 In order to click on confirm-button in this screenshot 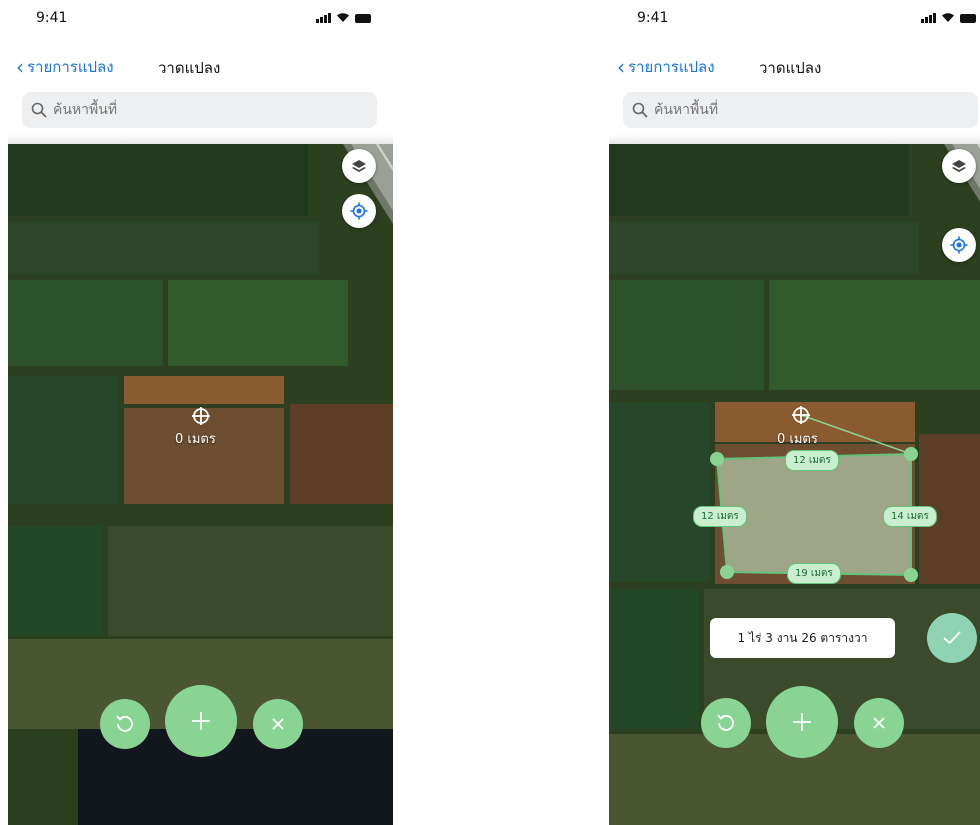, I will do `click(952, 638)`.